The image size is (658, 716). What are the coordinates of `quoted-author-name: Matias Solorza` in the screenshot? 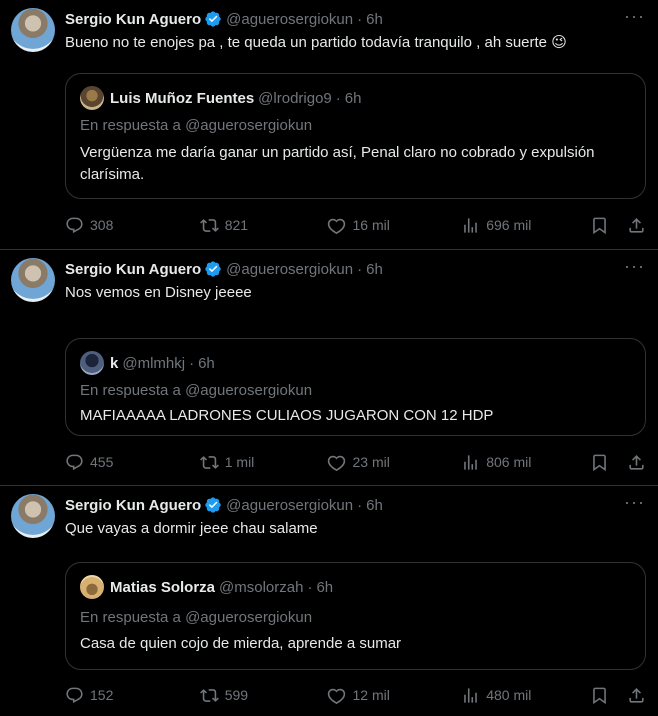 It's located at (163, 587).